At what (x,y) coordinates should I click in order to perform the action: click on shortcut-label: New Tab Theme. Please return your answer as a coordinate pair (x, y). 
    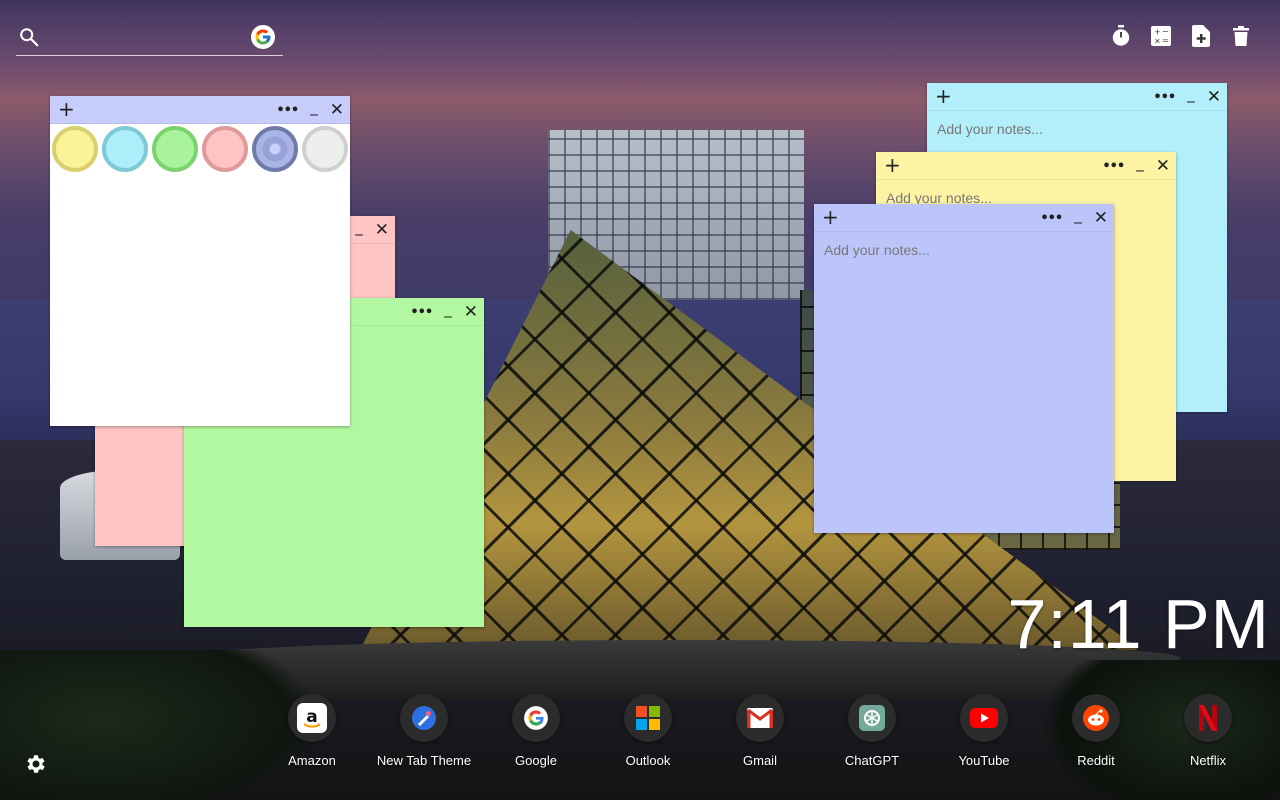
    Looking at the image, I should click on (424, 760).